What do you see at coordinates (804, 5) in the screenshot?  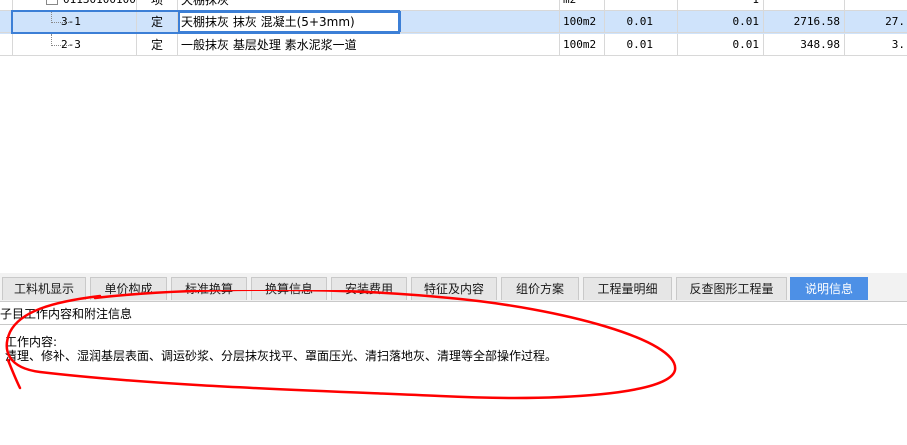 I see `price-cell` at bounding box center [804, 5].